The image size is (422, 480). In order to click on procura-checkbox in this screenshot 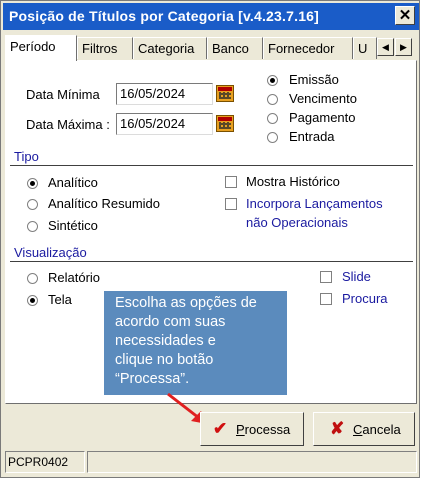, I will do `click(326, 299)`.